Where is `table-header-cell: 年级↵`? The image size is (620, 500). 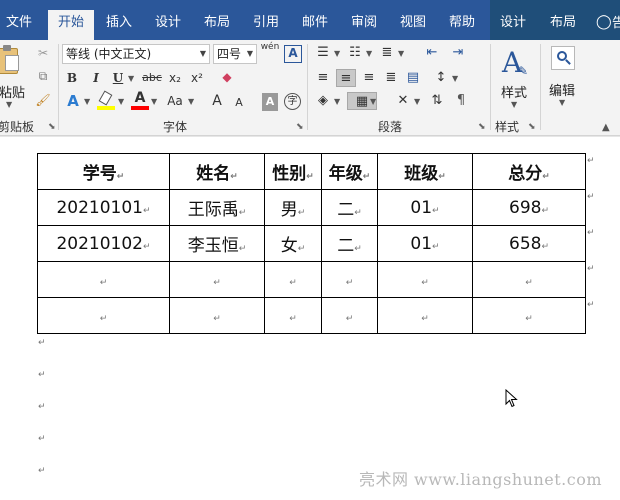 table-header-cell: 年级↵ is located at coordinates (349, 171).